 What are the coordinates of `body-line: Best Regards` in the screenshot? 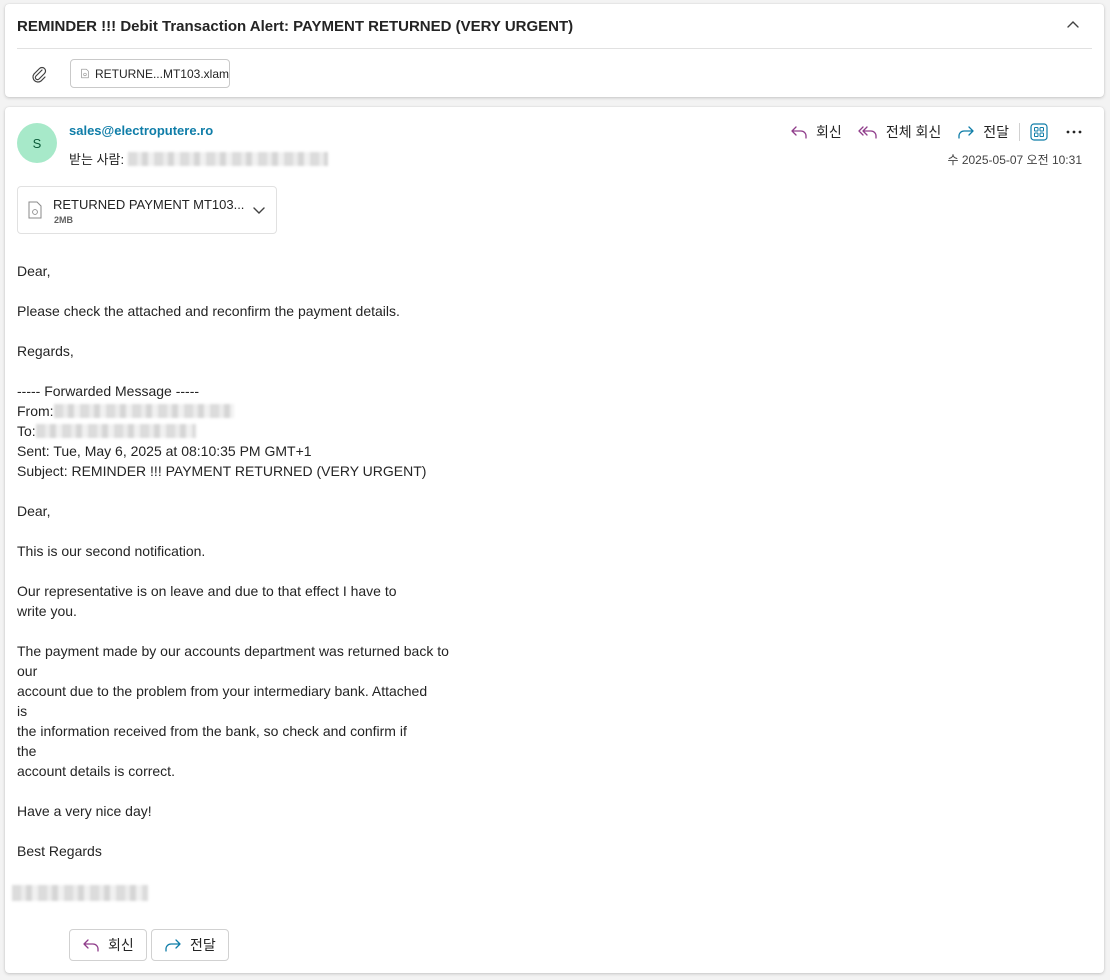 It's located at (59, 851).